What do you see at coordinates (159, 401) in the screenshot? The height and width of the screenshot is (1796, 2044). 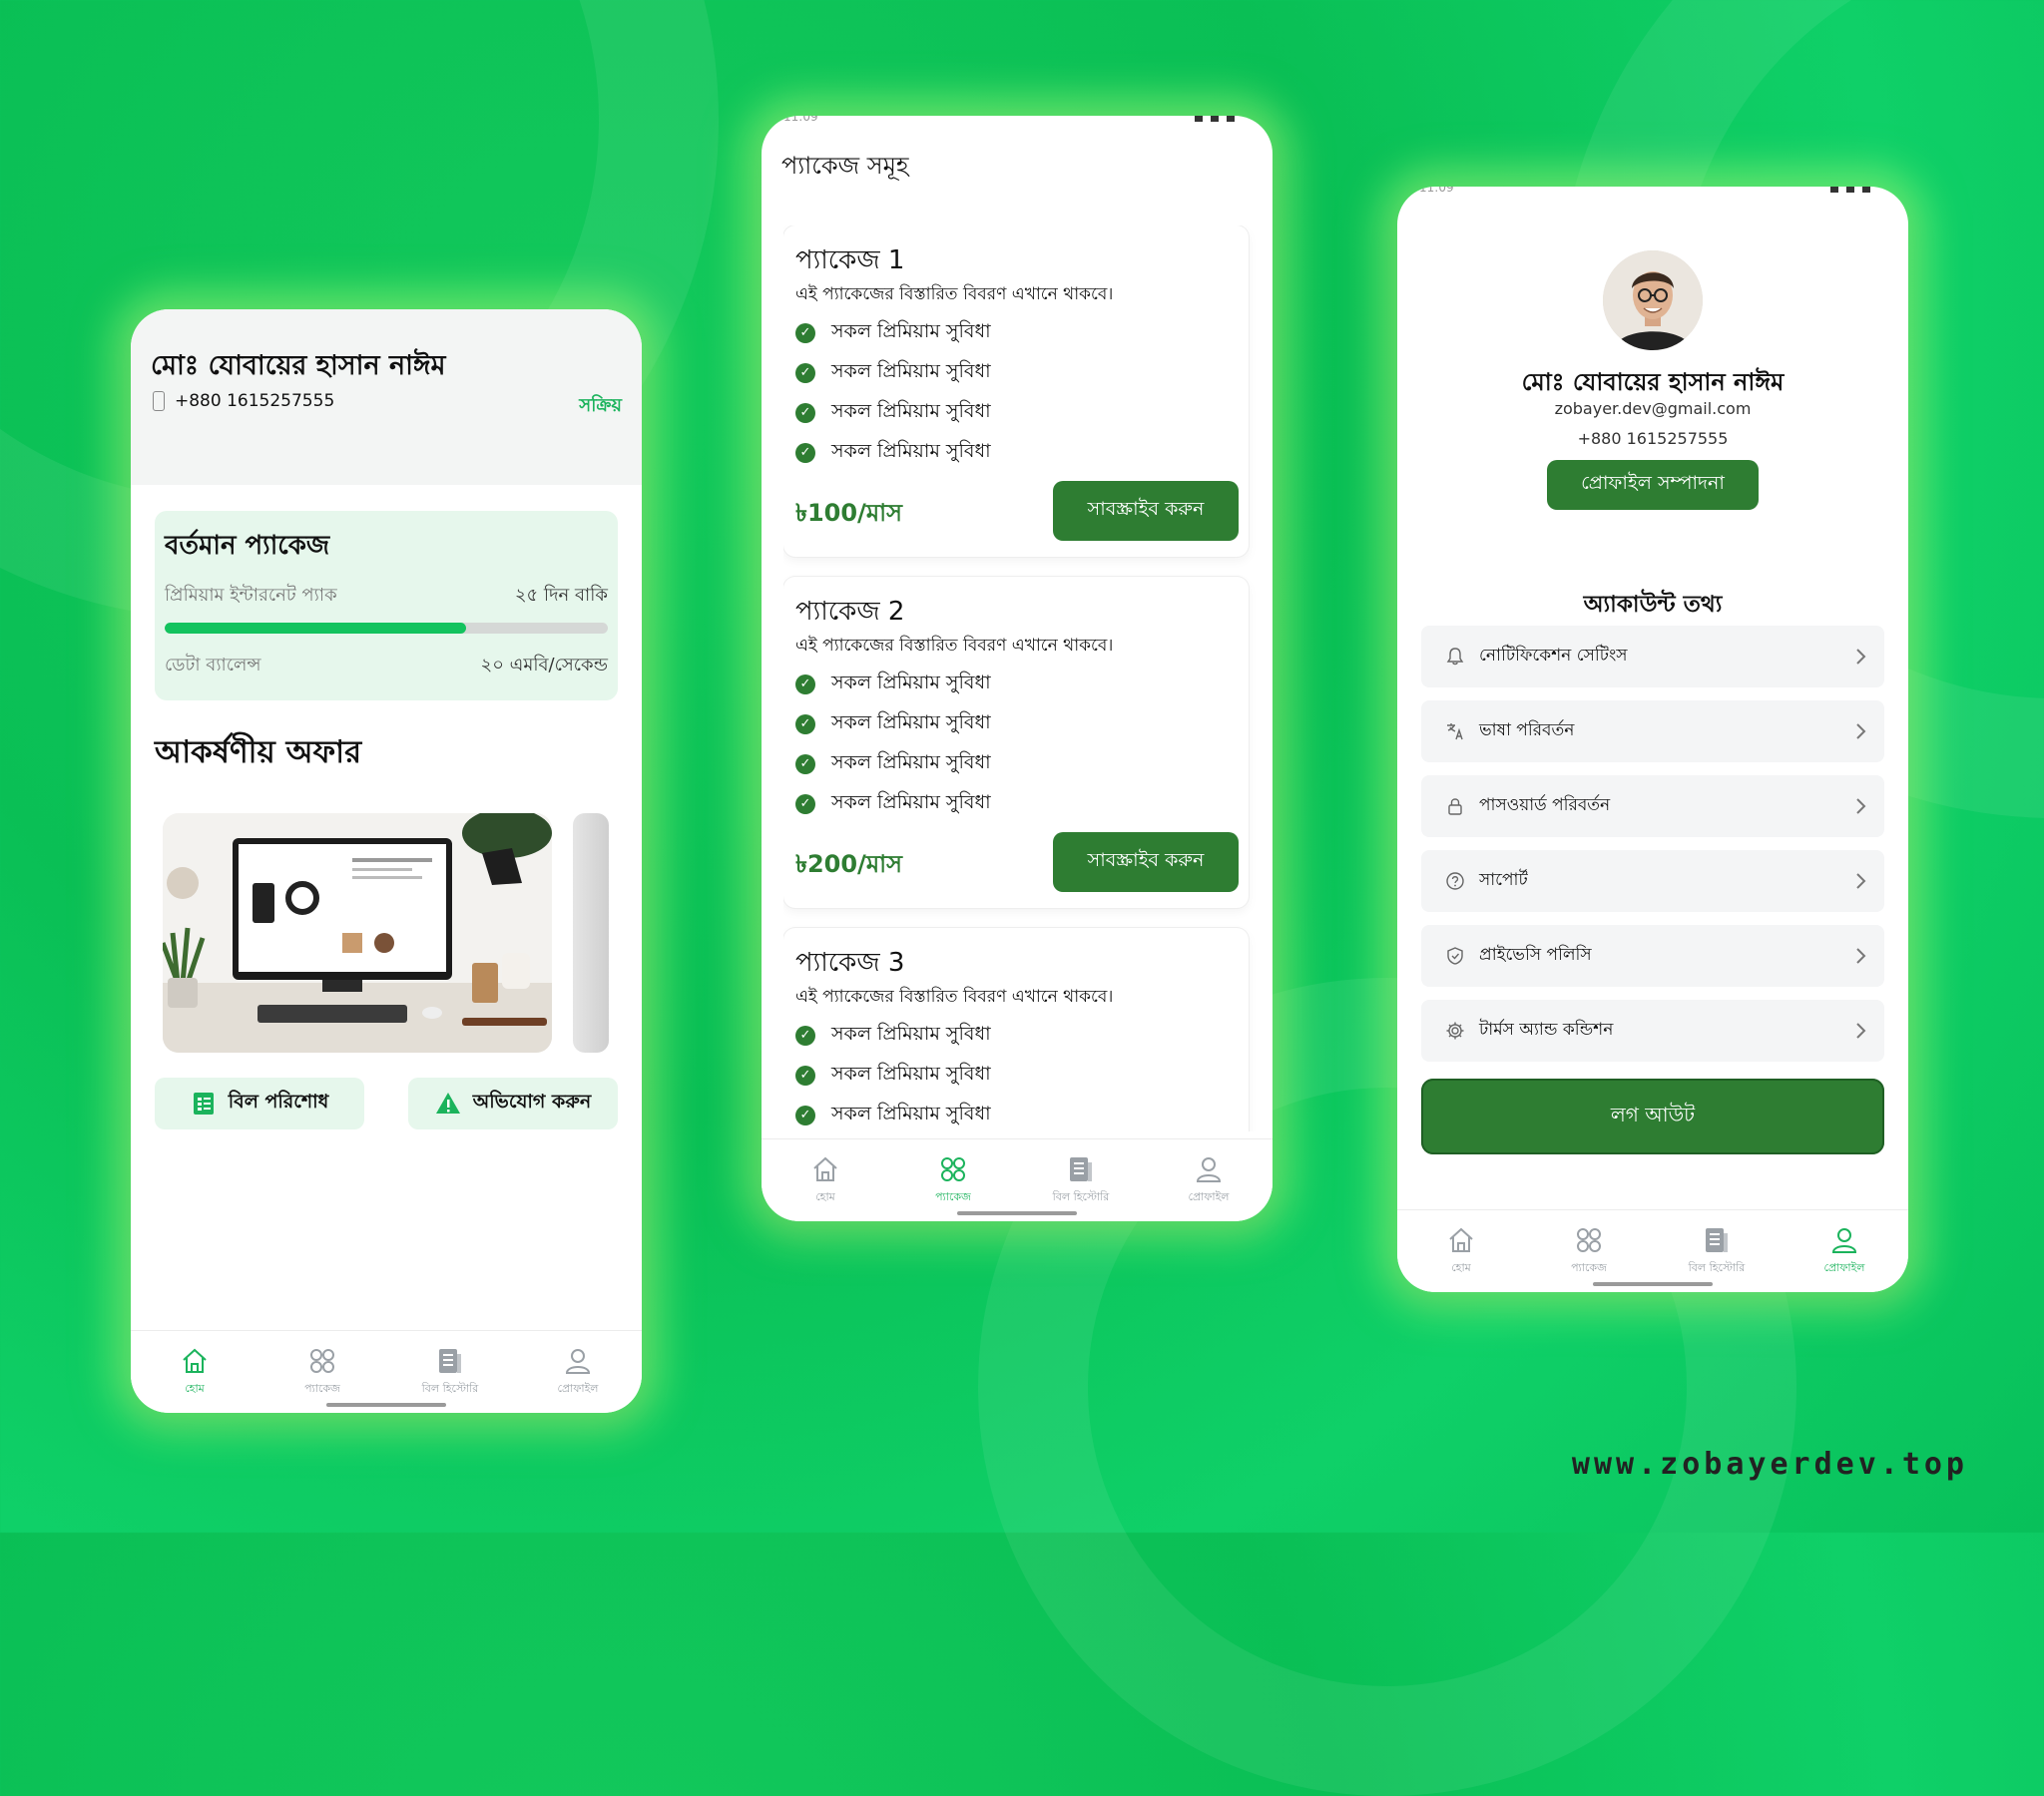 I see `phone-icon` at bounding box center [159, 401].